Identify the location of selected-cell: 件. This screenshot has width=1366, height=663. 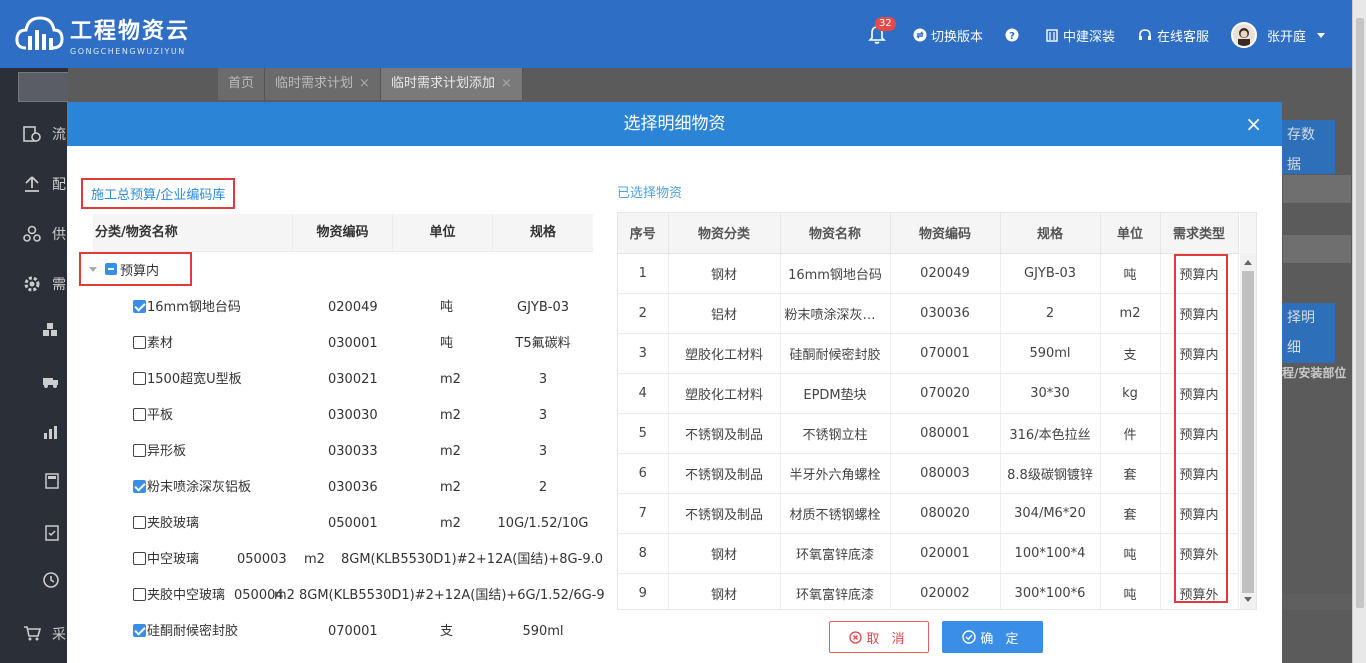
(1130, 433).